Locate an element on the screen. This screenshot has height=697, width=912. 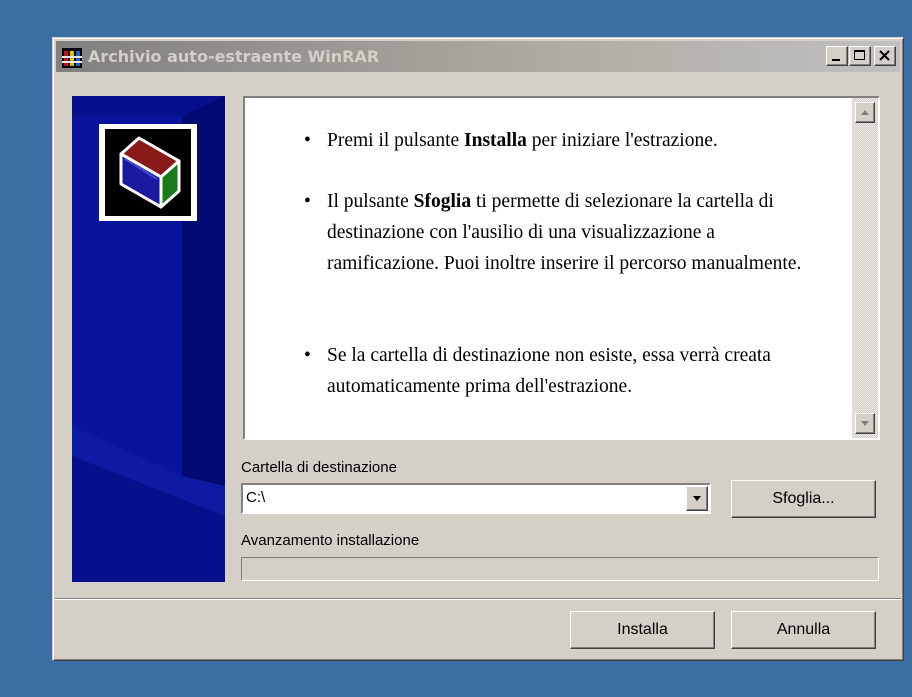
vertical-scrollbar is located at coordinates (865, 268).